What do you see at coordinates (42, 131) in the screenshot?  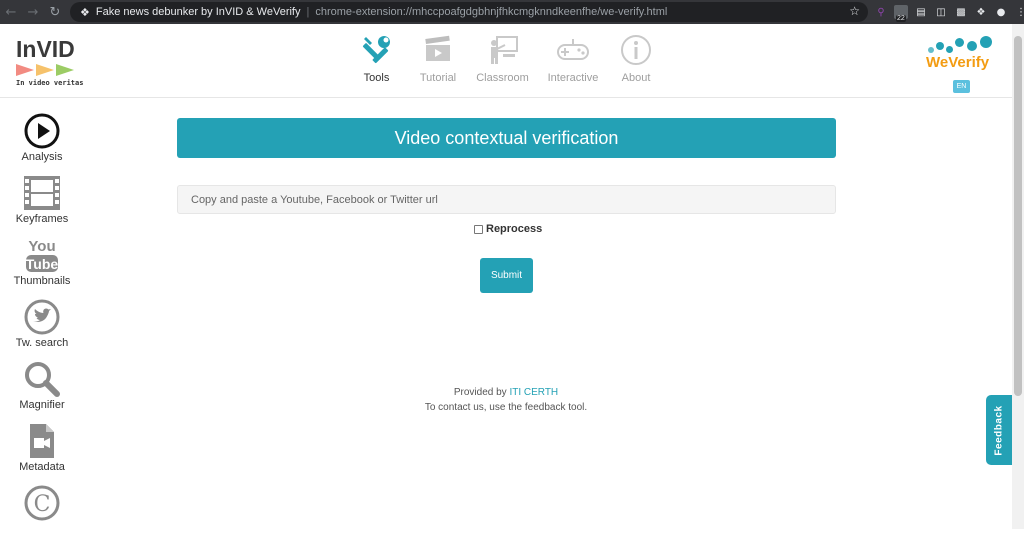 I see `play-circle-icon` at bounding box center [42, 131].